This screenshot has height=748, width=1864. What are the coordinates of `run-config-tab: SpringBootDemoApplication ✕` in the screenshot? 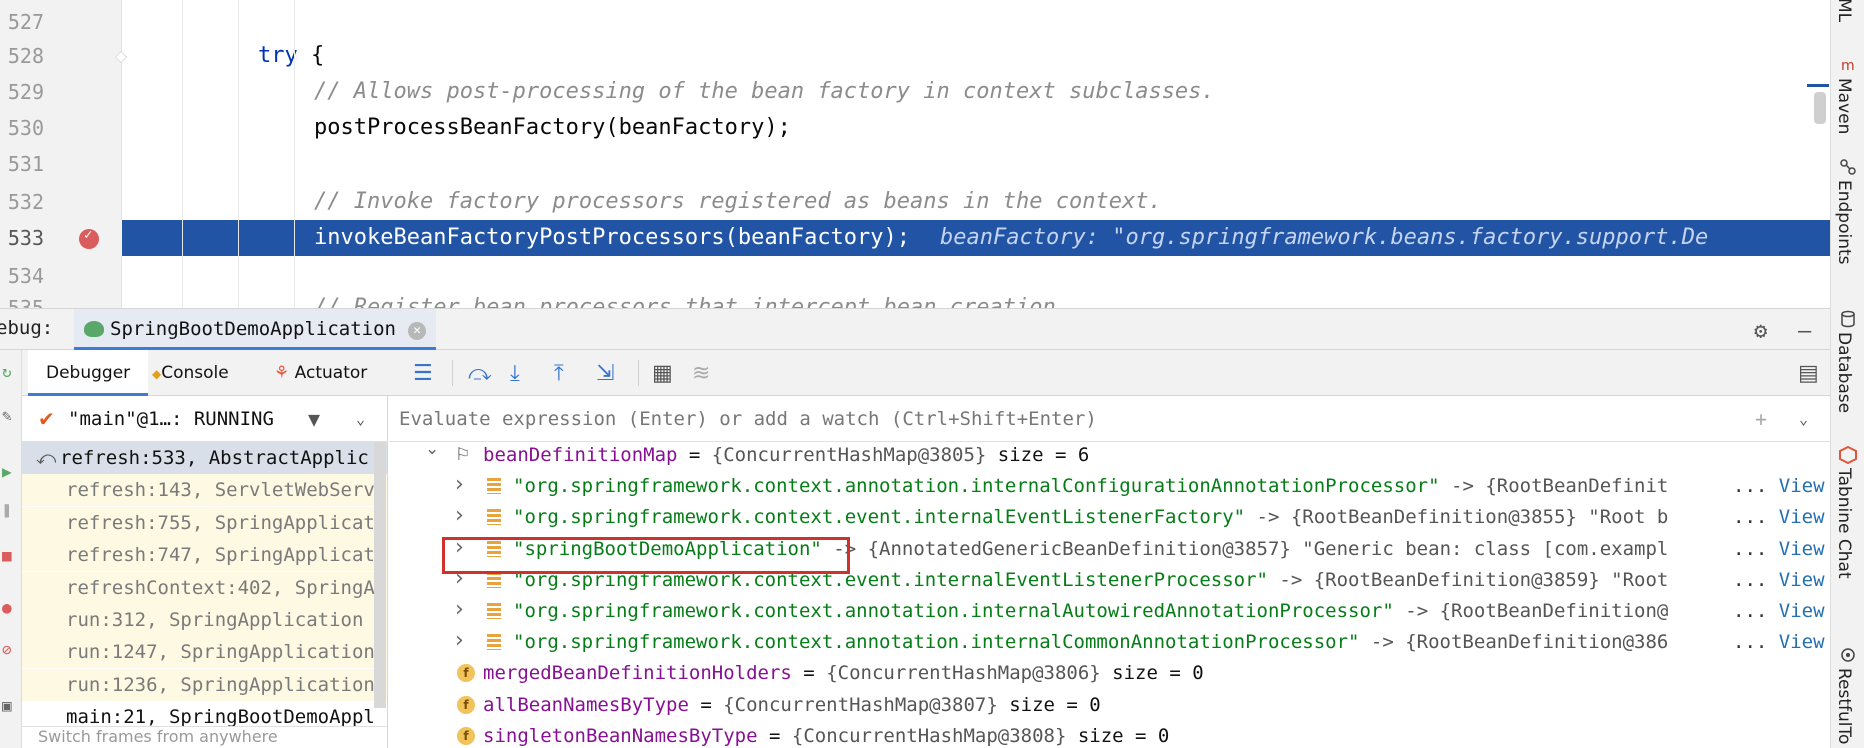 It's located at (255, 330).